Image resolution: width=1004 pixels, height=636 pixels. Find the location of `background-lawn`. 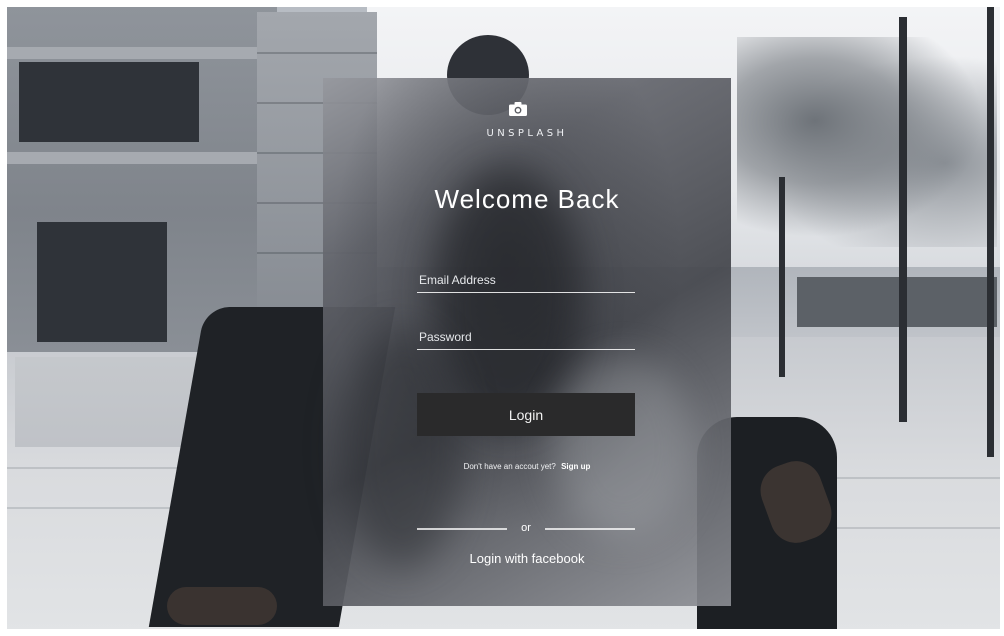

background-lawn is located at coordinates (897, 302).